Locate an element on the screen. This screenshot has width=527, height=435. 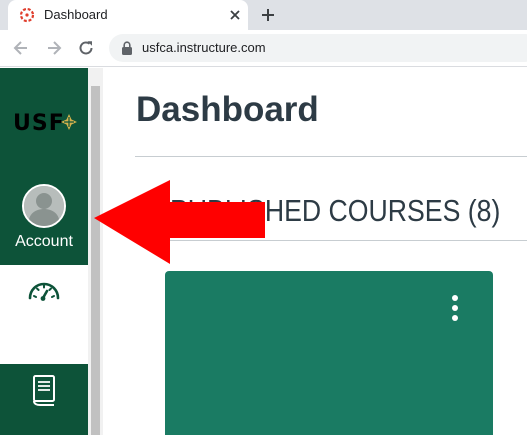
canvas-favicon-icon is located at coordinates (27, 15).